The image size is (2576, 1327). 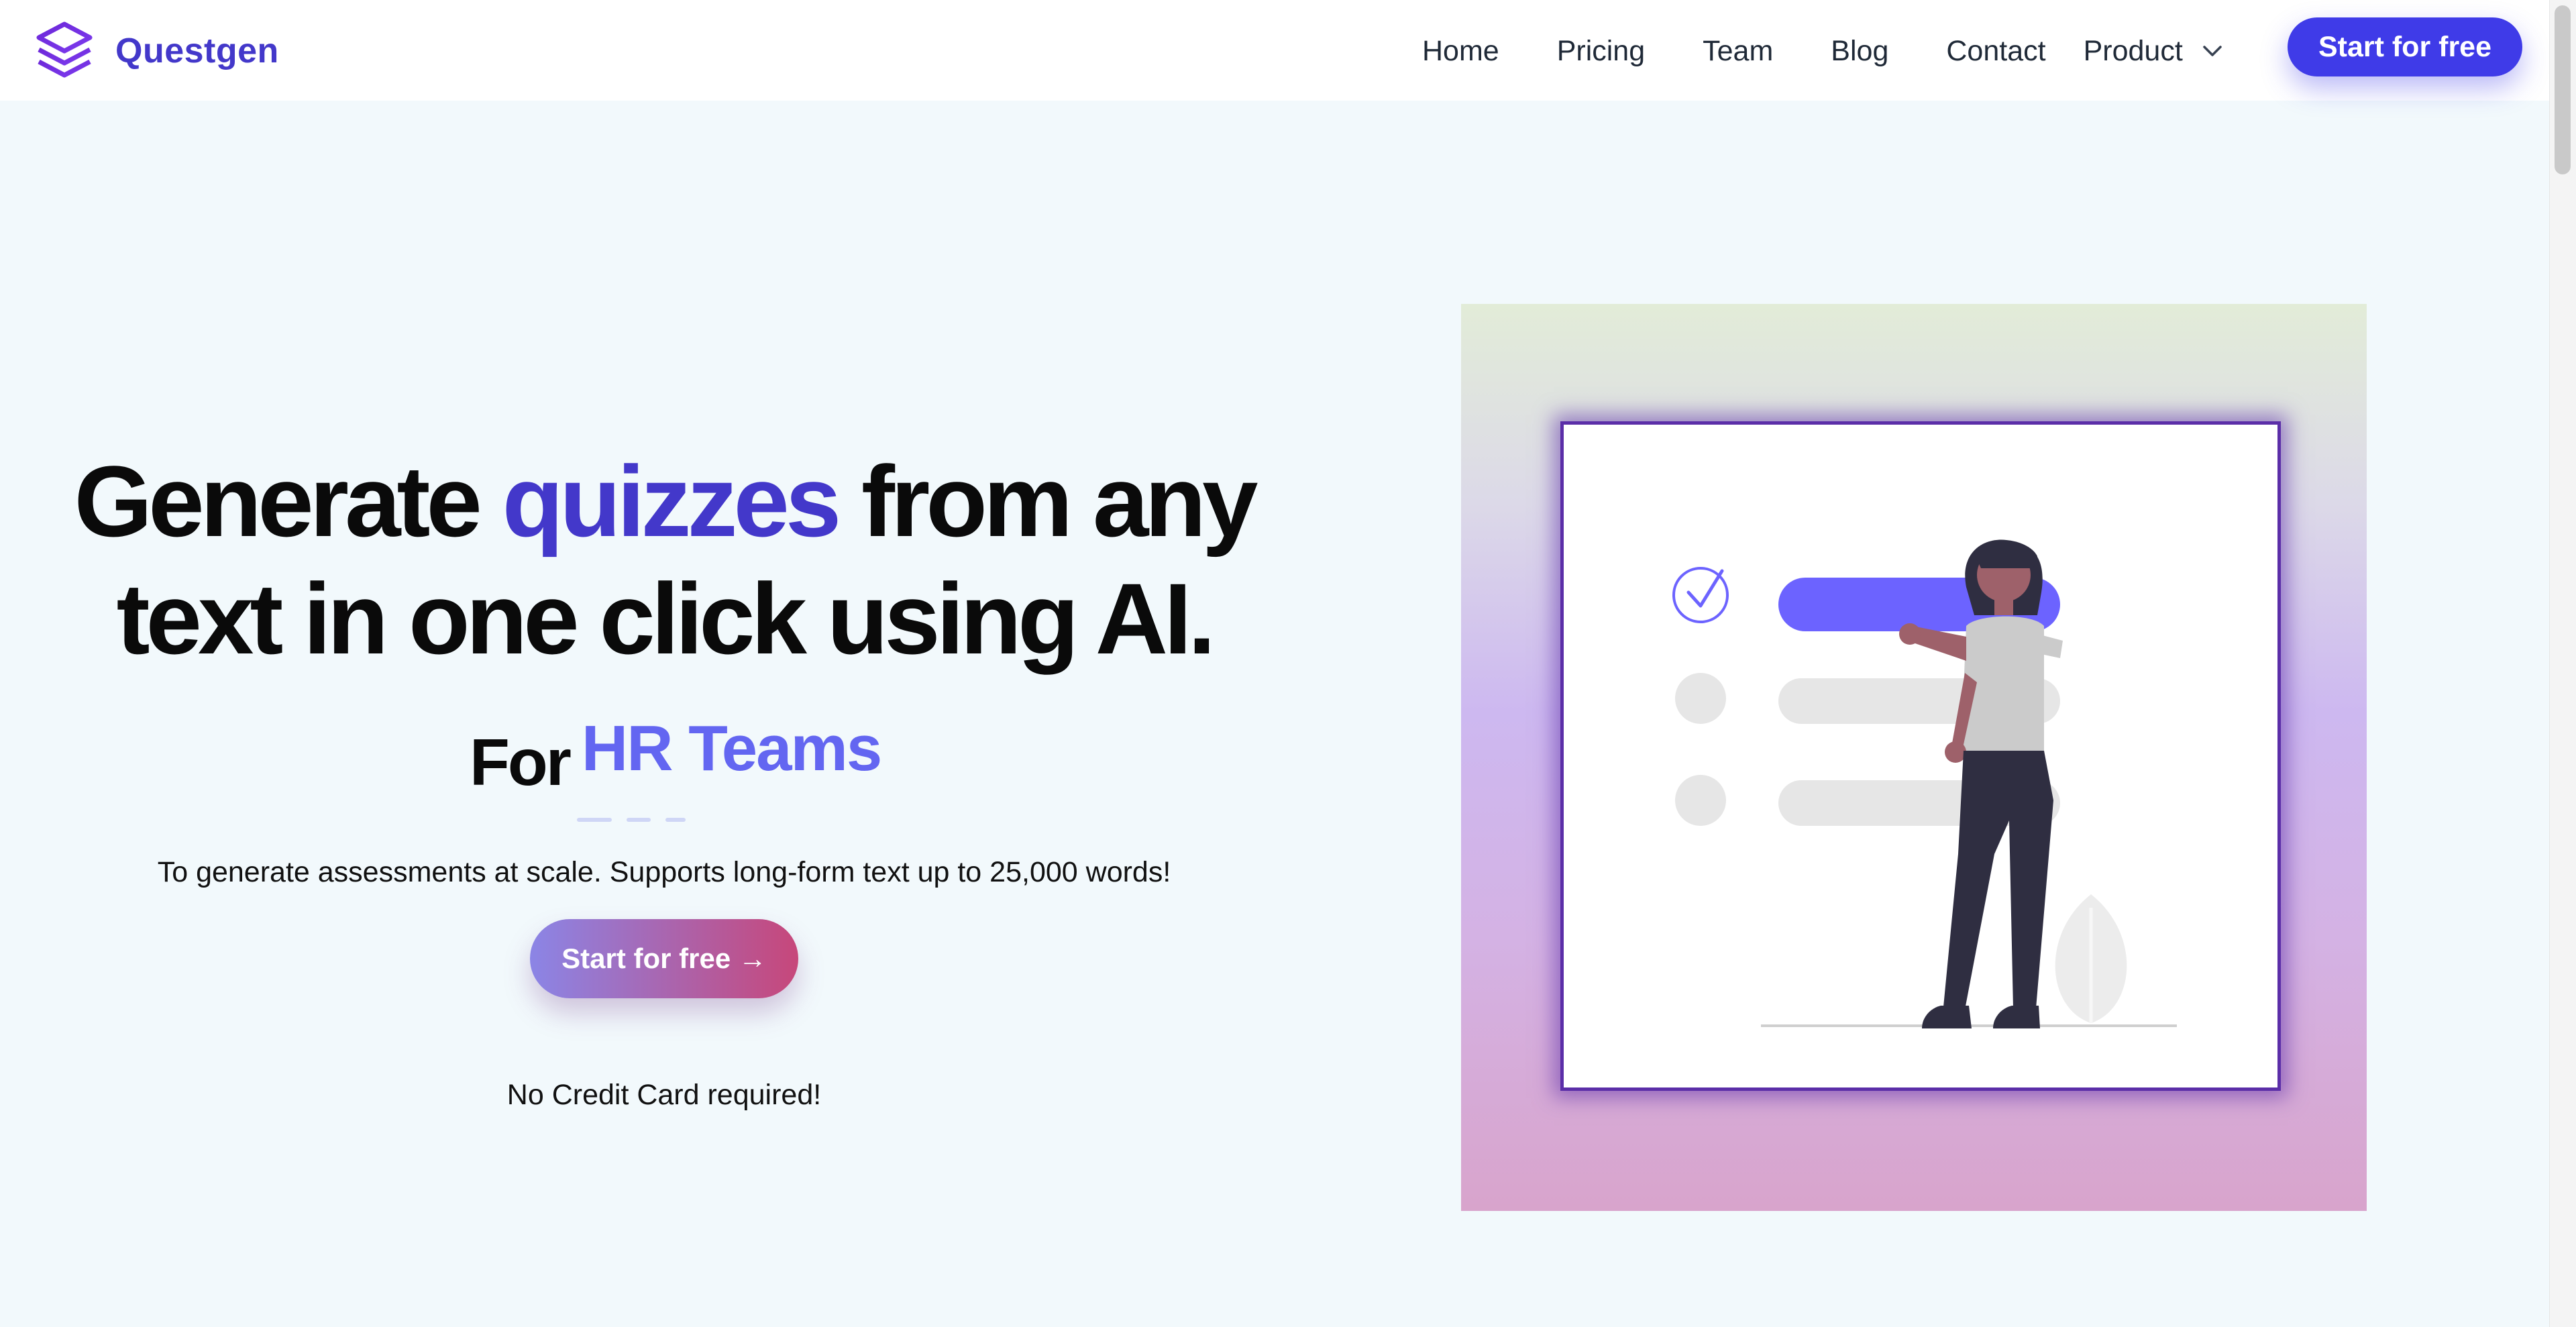 I want to click on start-free-button-hero: Start for free →, so click(x=664, y=958).